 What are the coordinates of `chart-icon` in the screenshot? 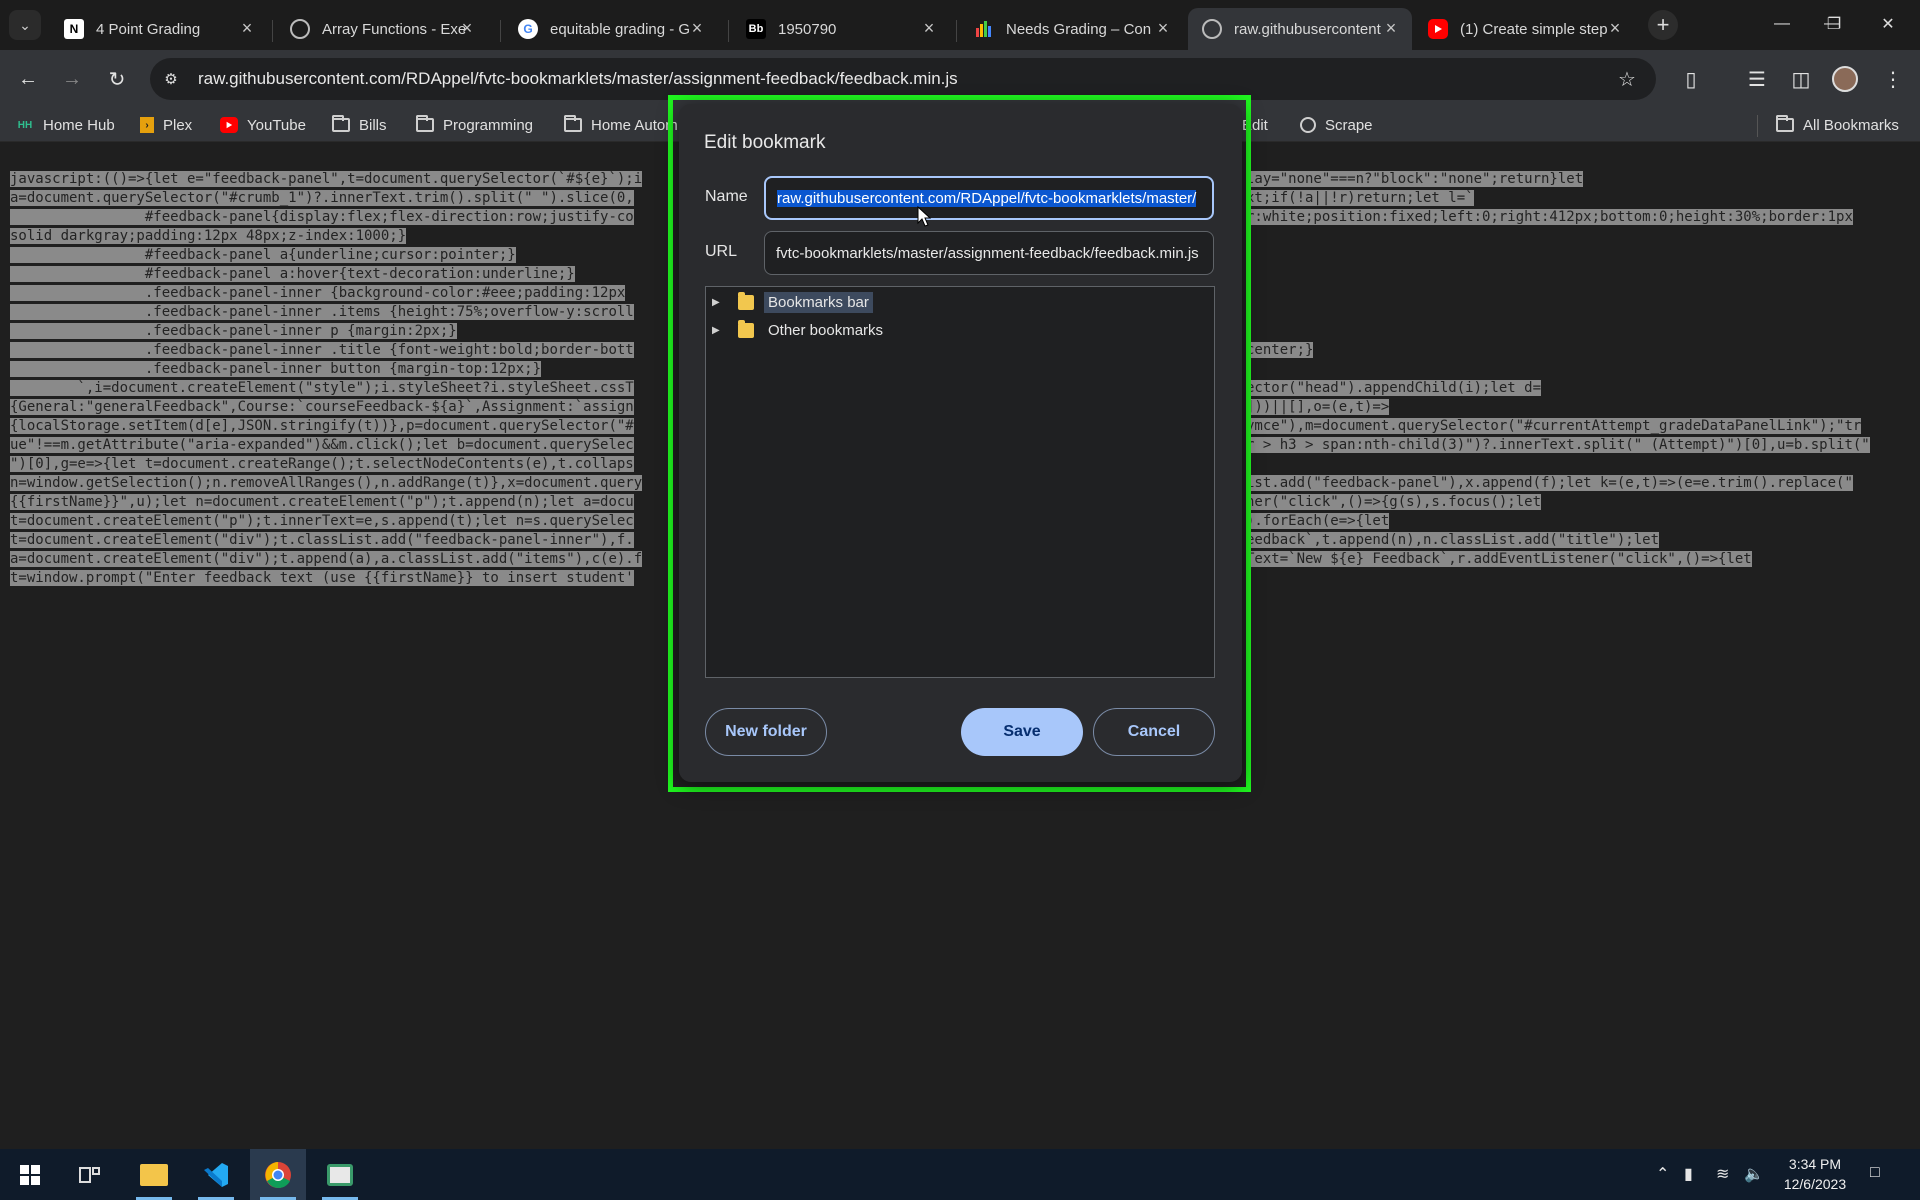 It's located at (984, 29).